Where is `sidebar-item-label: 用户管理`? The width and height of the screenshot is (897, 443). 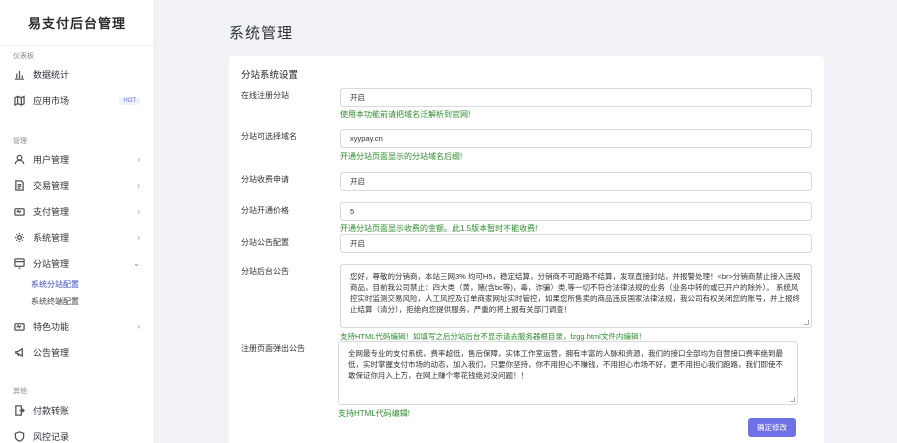 sidebar-item-label: 用户管理 is located at coordinates (51, 160).